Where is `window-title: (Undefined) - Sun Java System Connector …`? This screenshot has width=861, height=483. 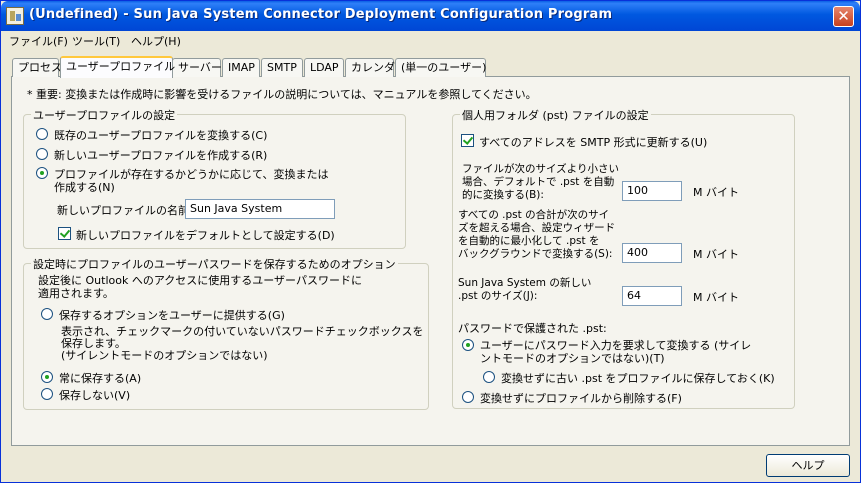 window-title: (Undefined) - Sun Java System Connector … is located at coordinates (321, 14).